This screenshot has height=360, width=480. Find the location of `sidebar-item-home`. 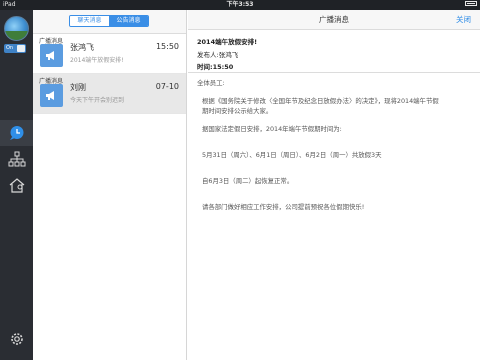

sidebar-item-home is located at coordinates (16, 185).